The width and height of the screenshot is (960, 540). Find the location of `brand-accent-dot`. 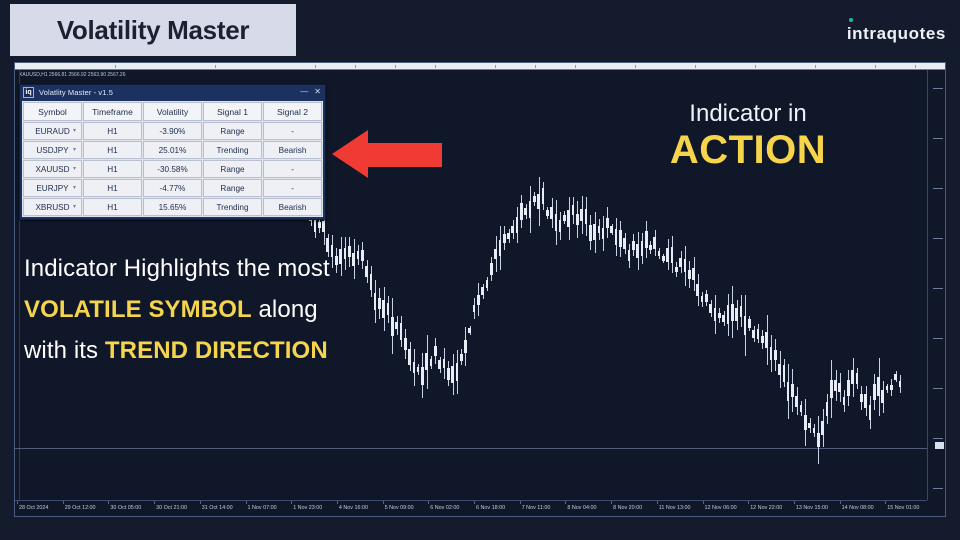

brand-accent-dot is located at coordinates (850, 20).